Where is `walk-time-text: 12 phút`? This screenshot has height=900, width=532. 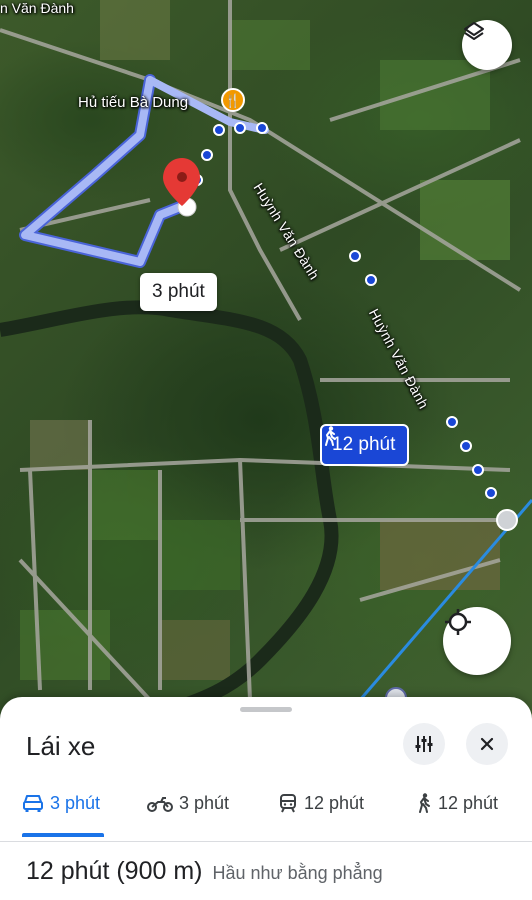
walk-time-text: 12 phút is located at coordinates (364, 444).